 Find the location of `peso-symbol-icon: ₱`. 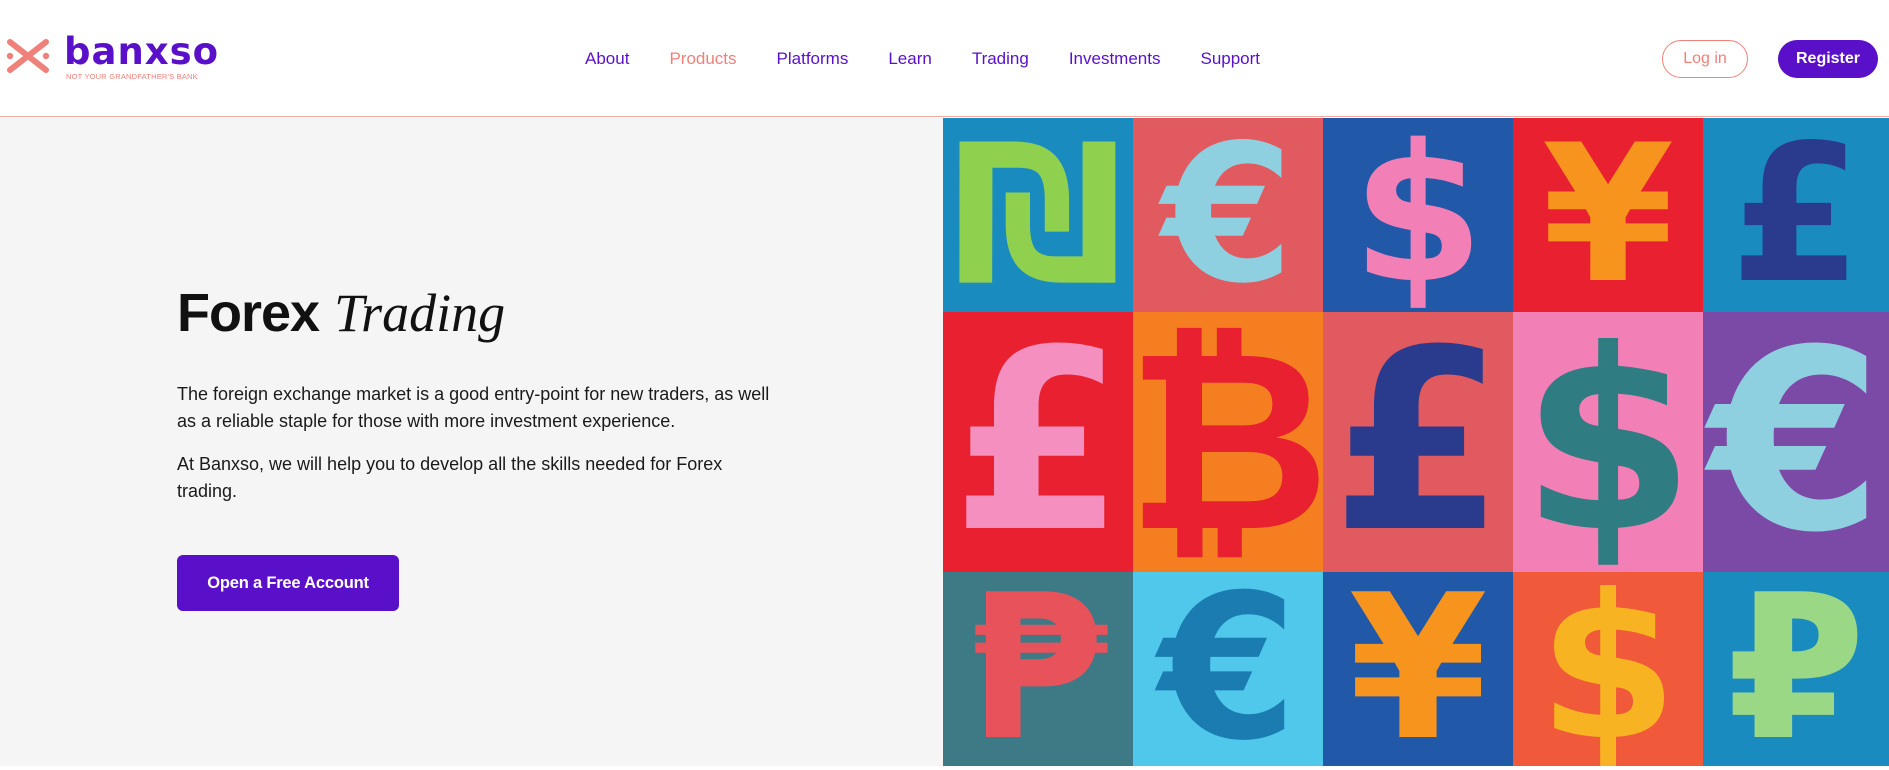

peso-symbol-icon: ₱ is located at coordinates (1038, 669).